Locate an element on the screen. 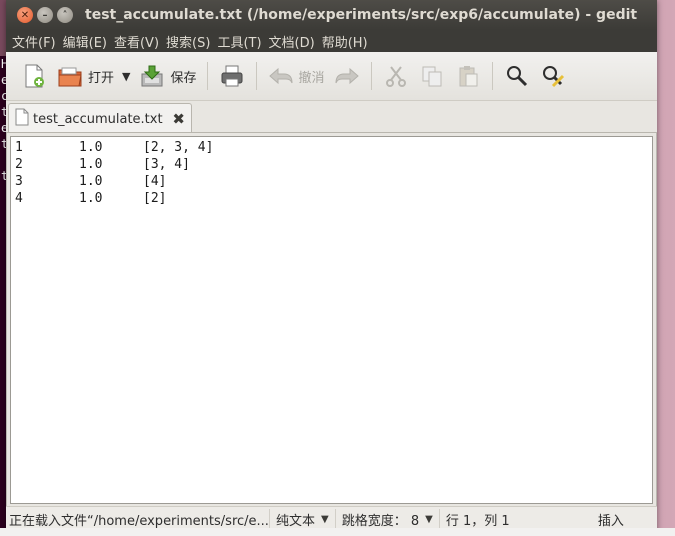  minimize-window-button: – is located at coordinates (45, 15).